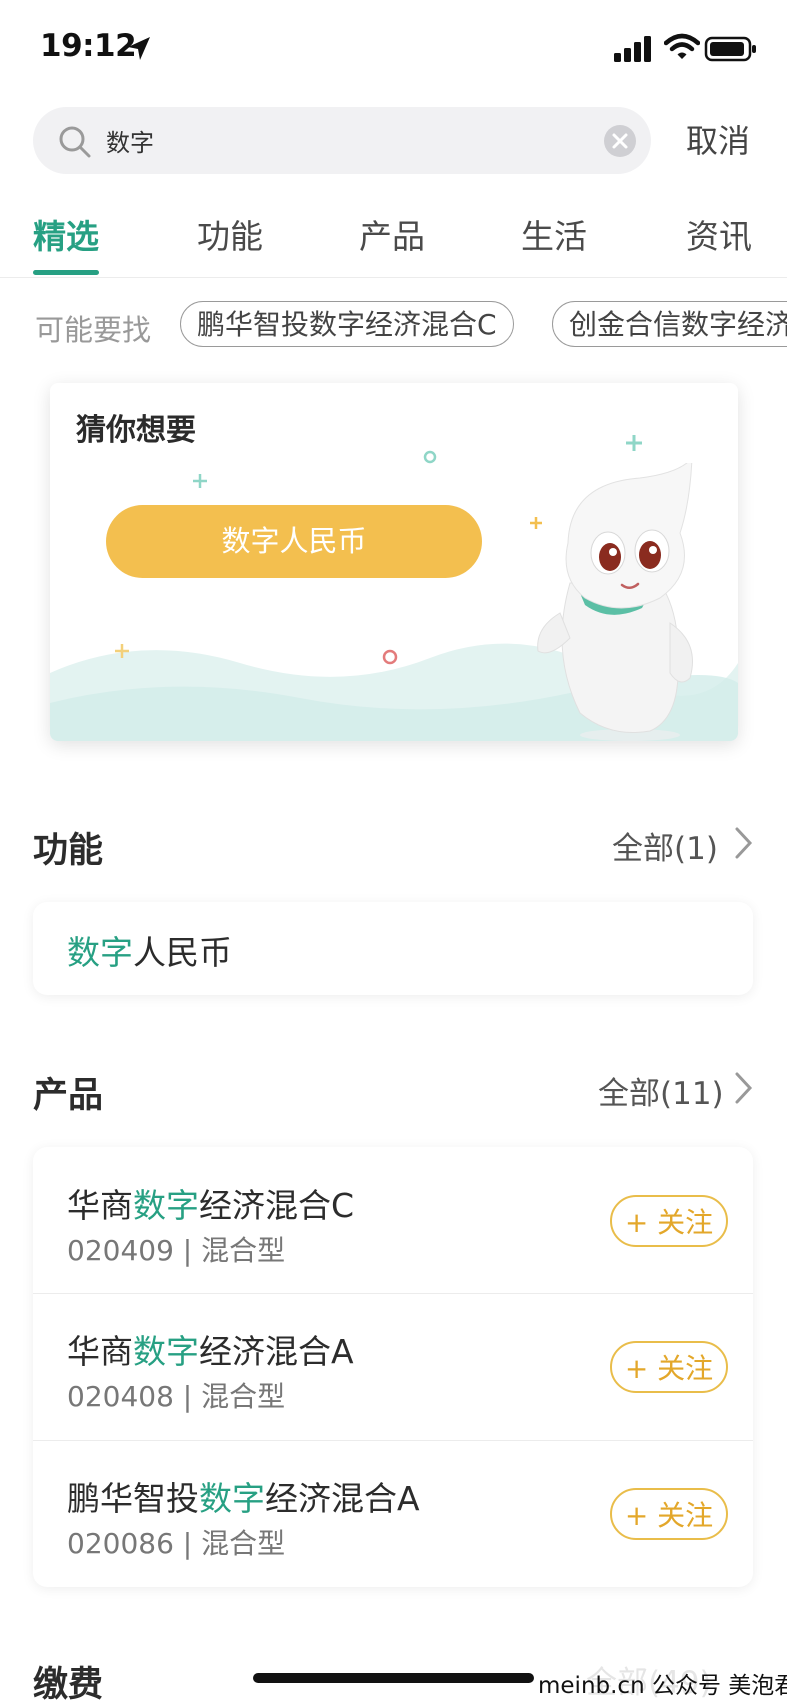 This screenshot has height=1707, width=787. I want to click on products-view-all-link: 全部(11), so click(661, 1090).